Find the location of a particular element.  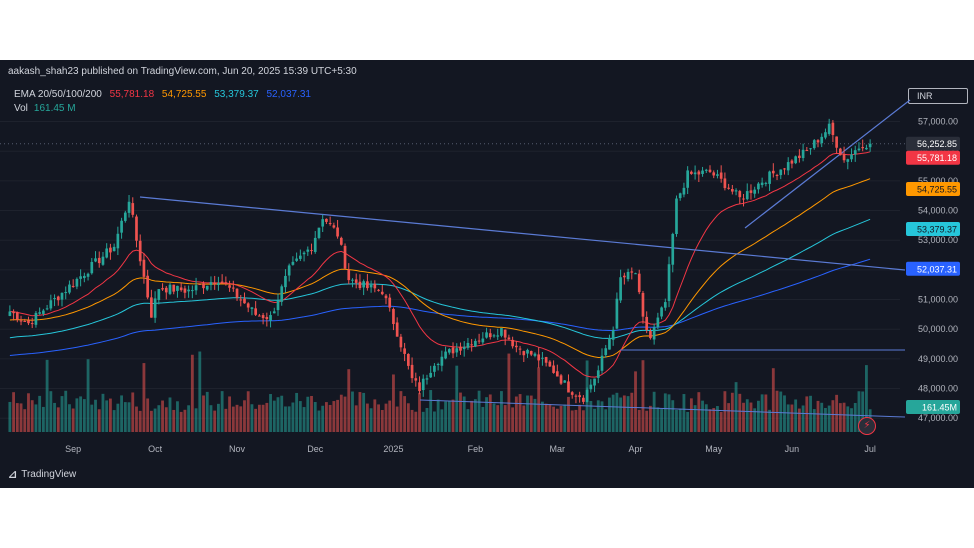

flash-icon: ⚡ is located at coordinates (867, 426).